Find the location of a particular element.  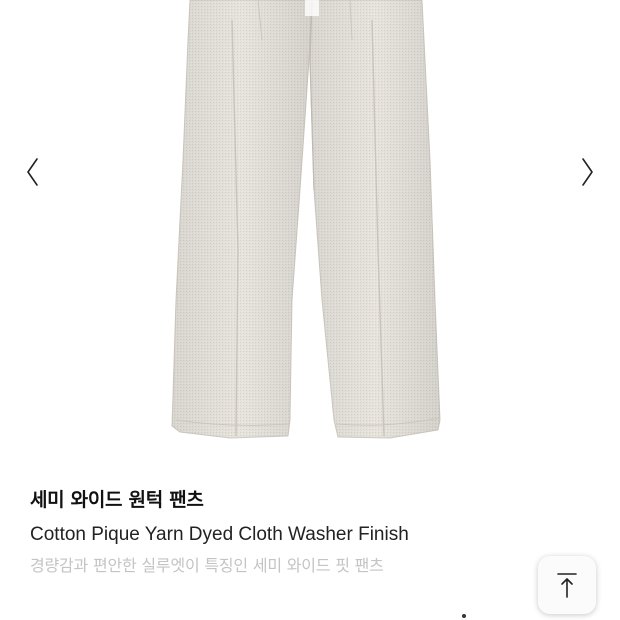

product-title: 세미 와이드 원턱 팬츠 is located at coordinates (117, 500).